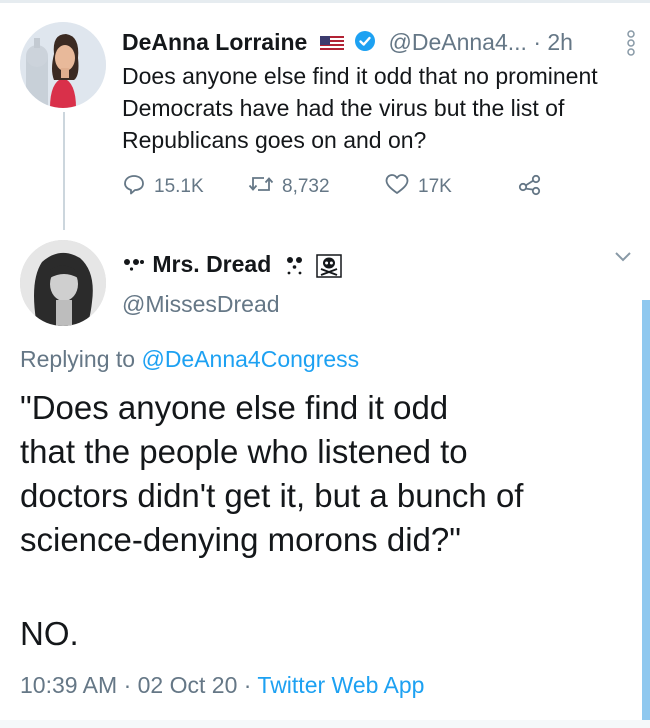  I want to click on like-icon, so click(397, 187).